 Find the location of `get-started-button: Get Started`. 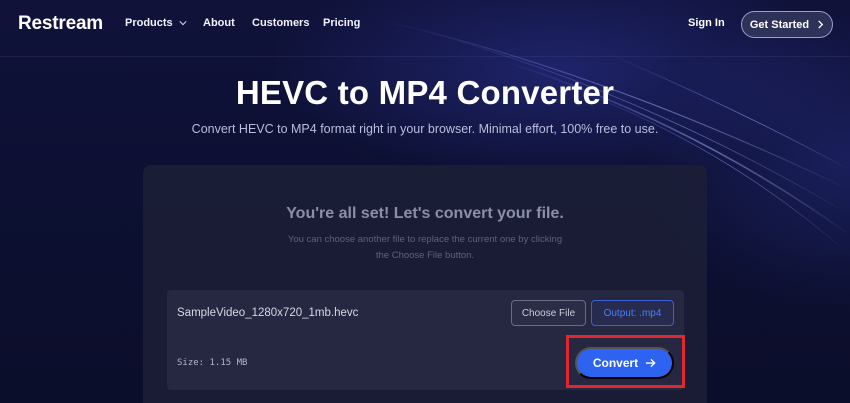

get-started-button: Get Started is located at coordinates (787, 24).